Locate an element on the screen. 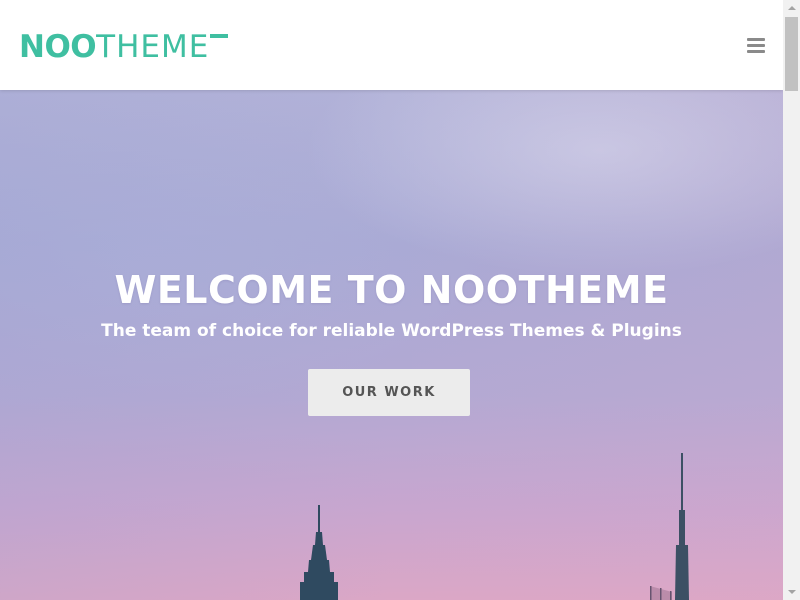  logo-theme: THEME is located at coordinates (153, 46).